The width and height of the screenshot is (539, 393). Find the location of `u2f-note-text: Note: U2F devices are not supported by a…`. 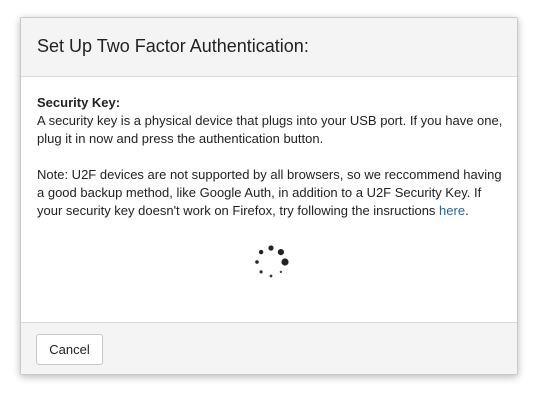

u2f-note-text: Note: U2F devices are not supported by a… is located at coordinates (269, 192).